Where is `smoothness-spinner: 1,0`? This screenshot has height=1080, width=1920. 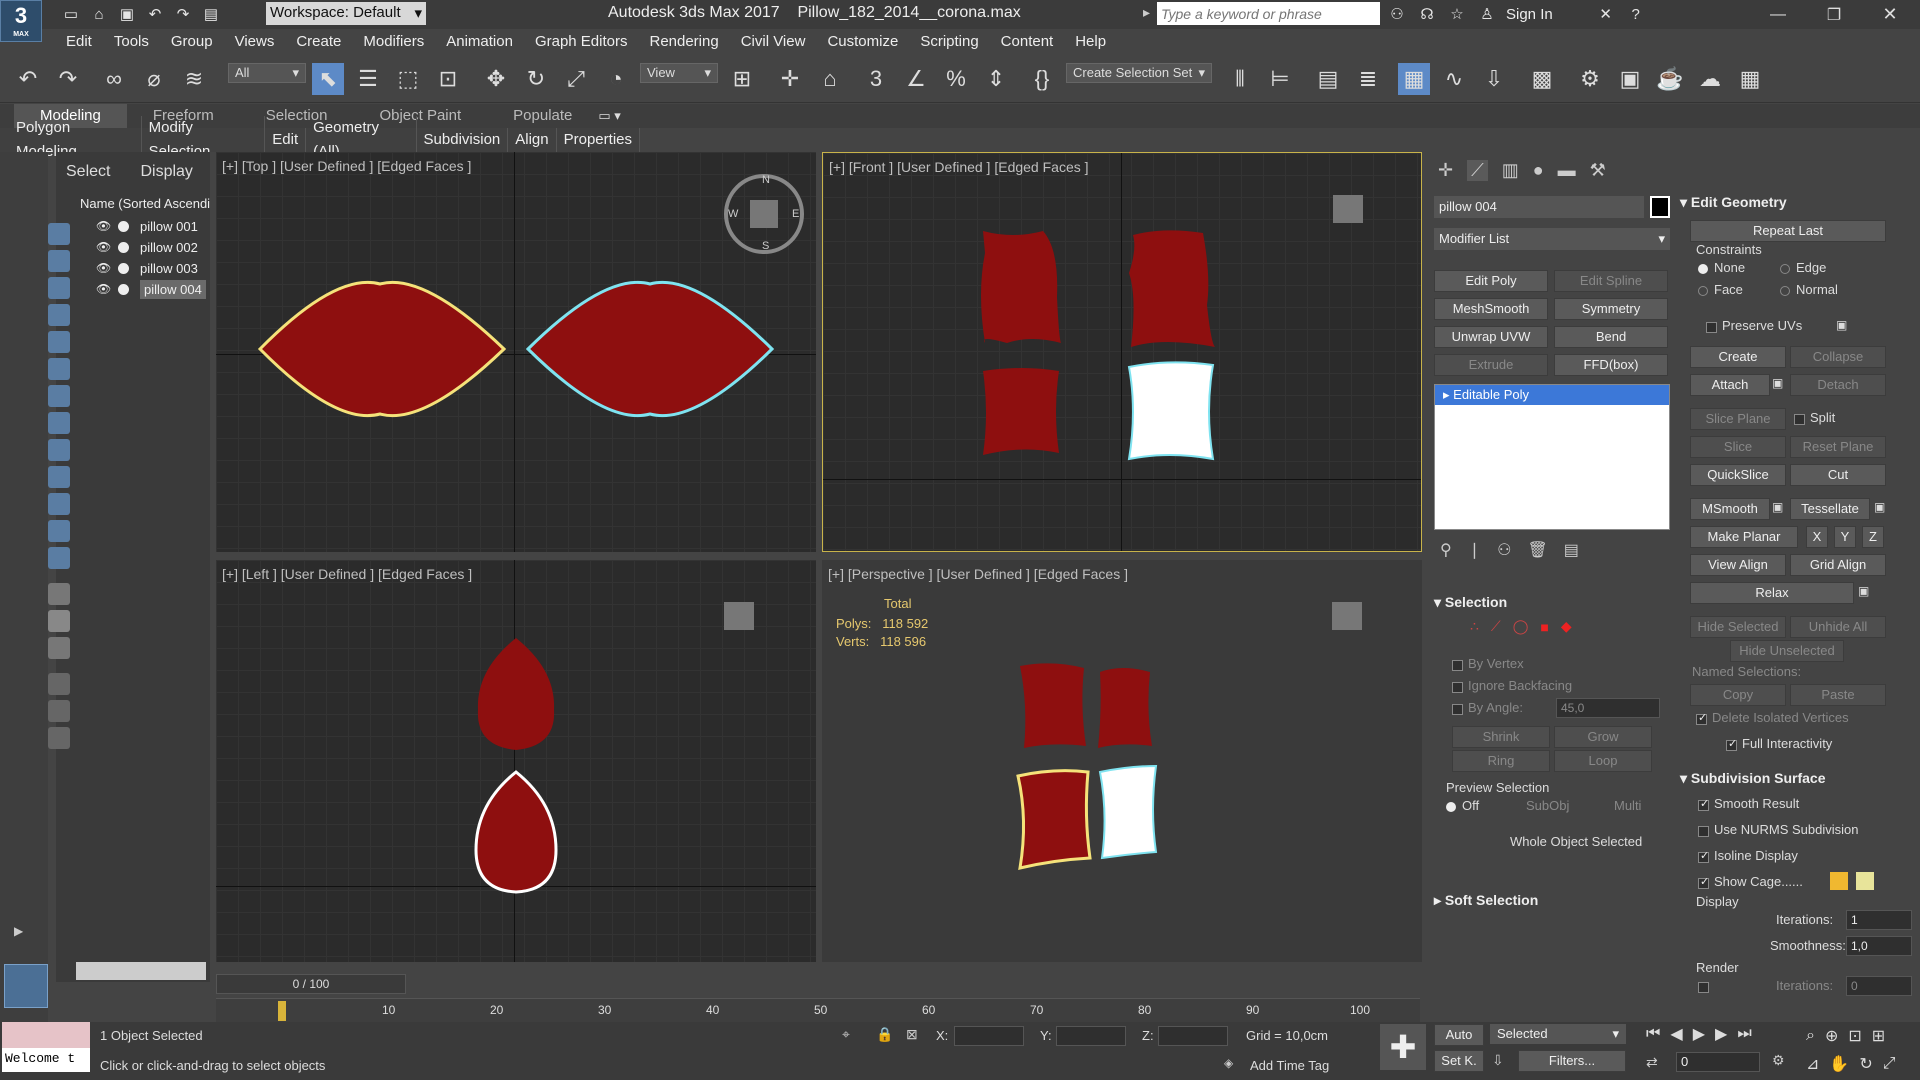
smoothness-spinner: 1,0 is located at coordinates (1879, 946).